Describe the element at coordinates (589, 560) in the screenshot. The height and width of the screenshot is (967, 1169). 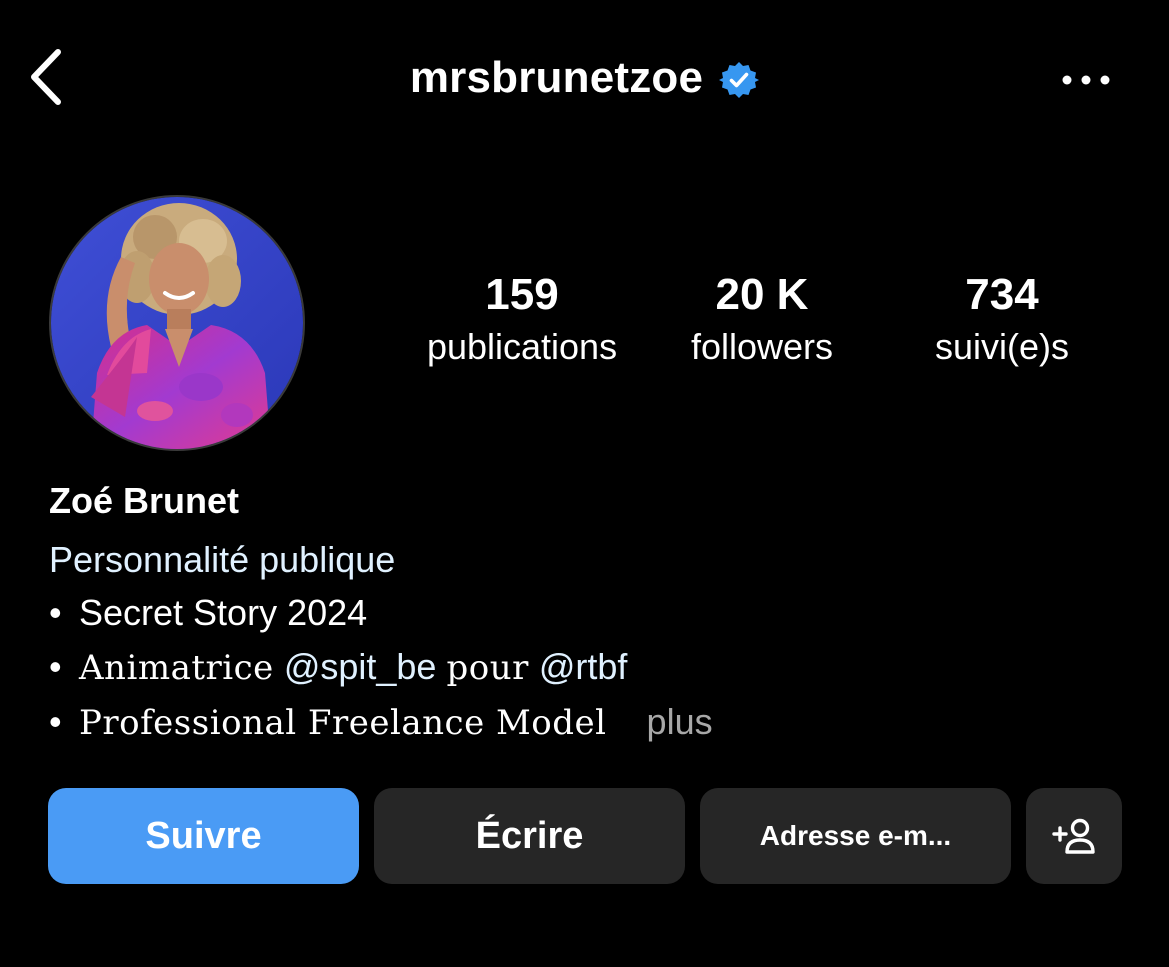
I see `category-label: Personnalité publique` at that location.